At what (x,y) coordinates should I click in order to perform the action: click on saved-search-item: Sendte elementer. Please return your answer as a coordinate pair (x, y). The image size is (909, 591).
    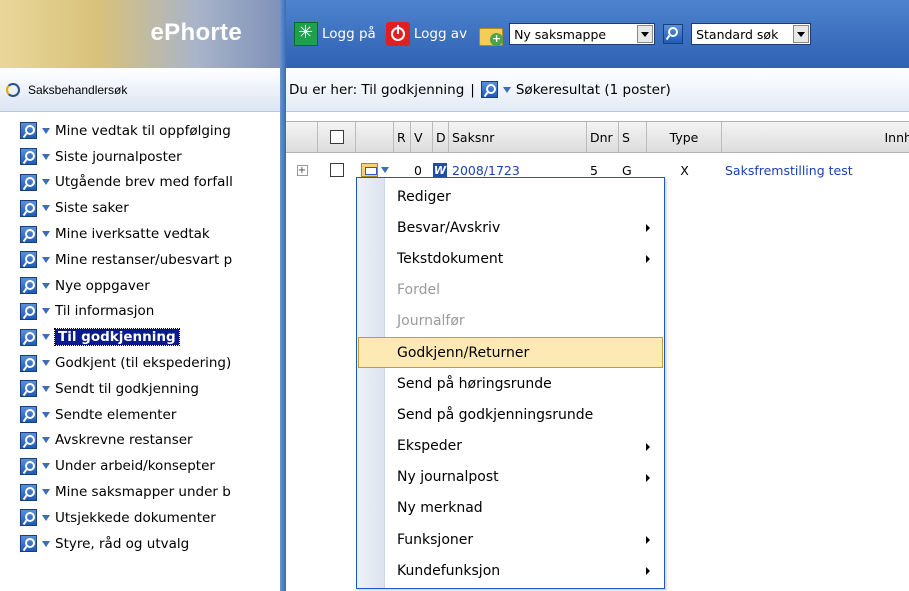
    Looking at the image, I should click on (150, 415).